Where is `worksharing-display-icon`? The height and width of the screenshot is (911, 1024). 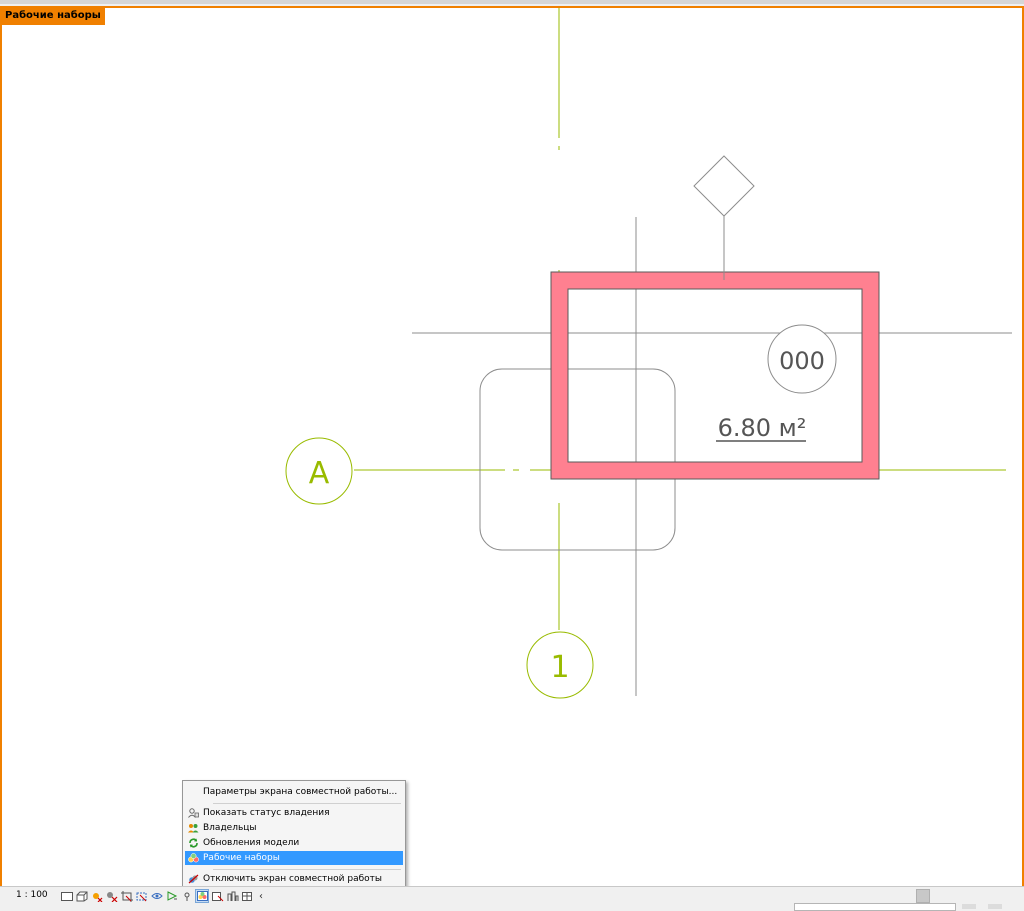
worksharing-display-icon is located at coordinates (202, 896).